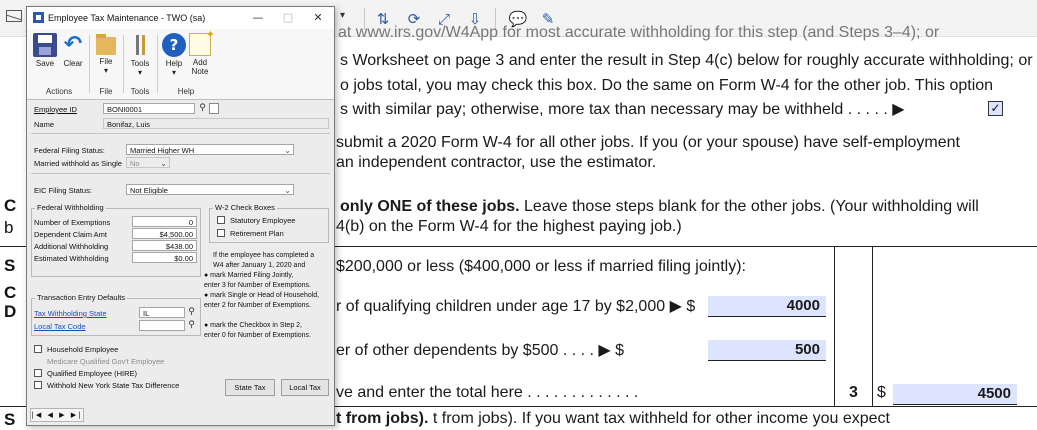 The image size is (1037, 430). What do you see at coordinates (9, 227) in the screenshot?
I see `step-letter: b` at bounding box center [9, 227].